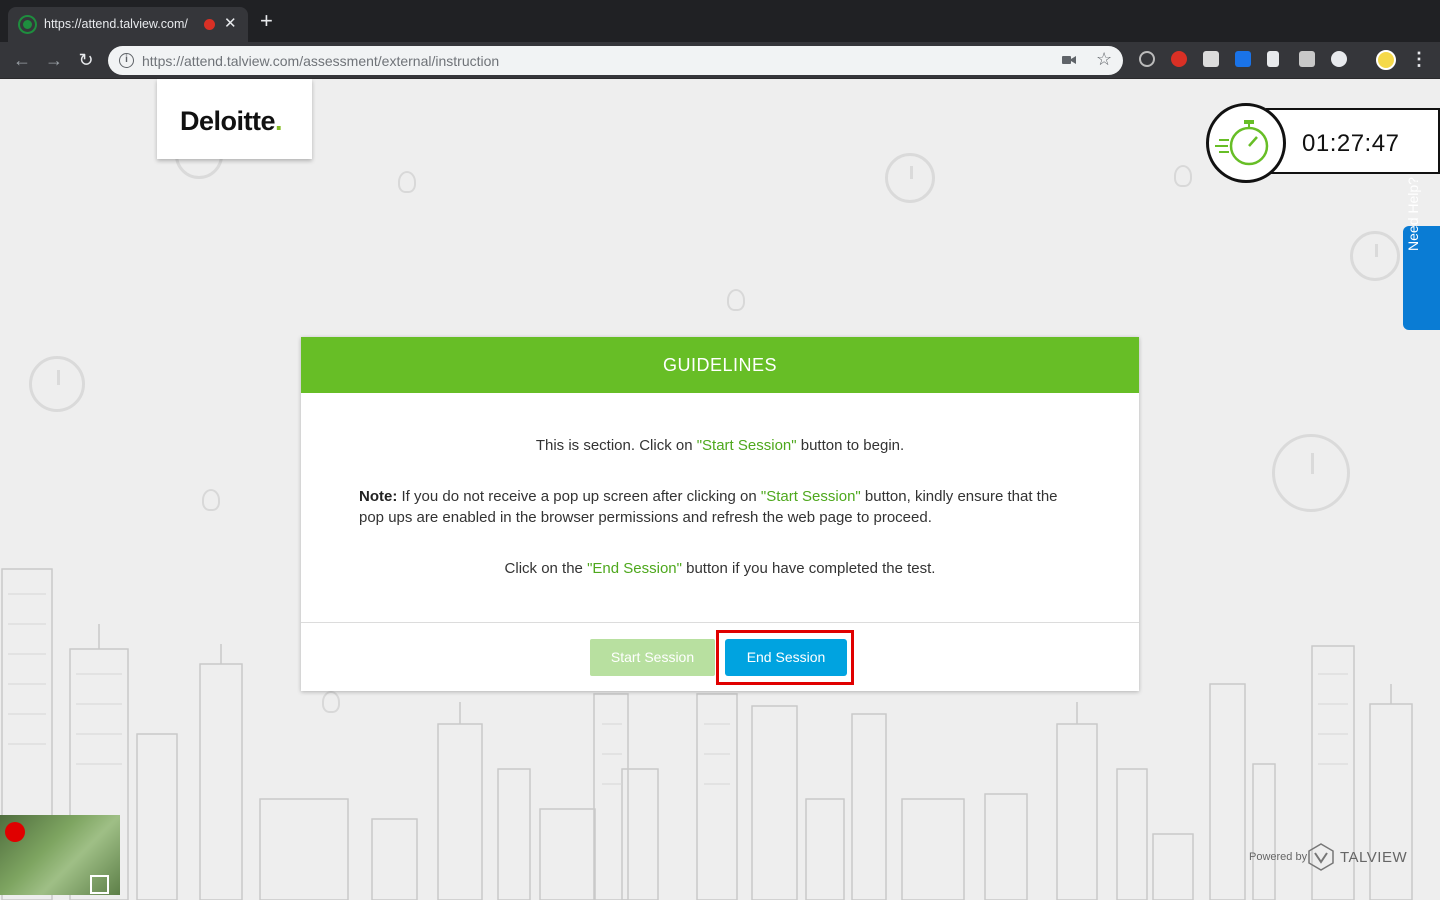 This screenshot has width=1440, height=900. I want to click on dialog-title: GUIDELINES, so click(720, 365).